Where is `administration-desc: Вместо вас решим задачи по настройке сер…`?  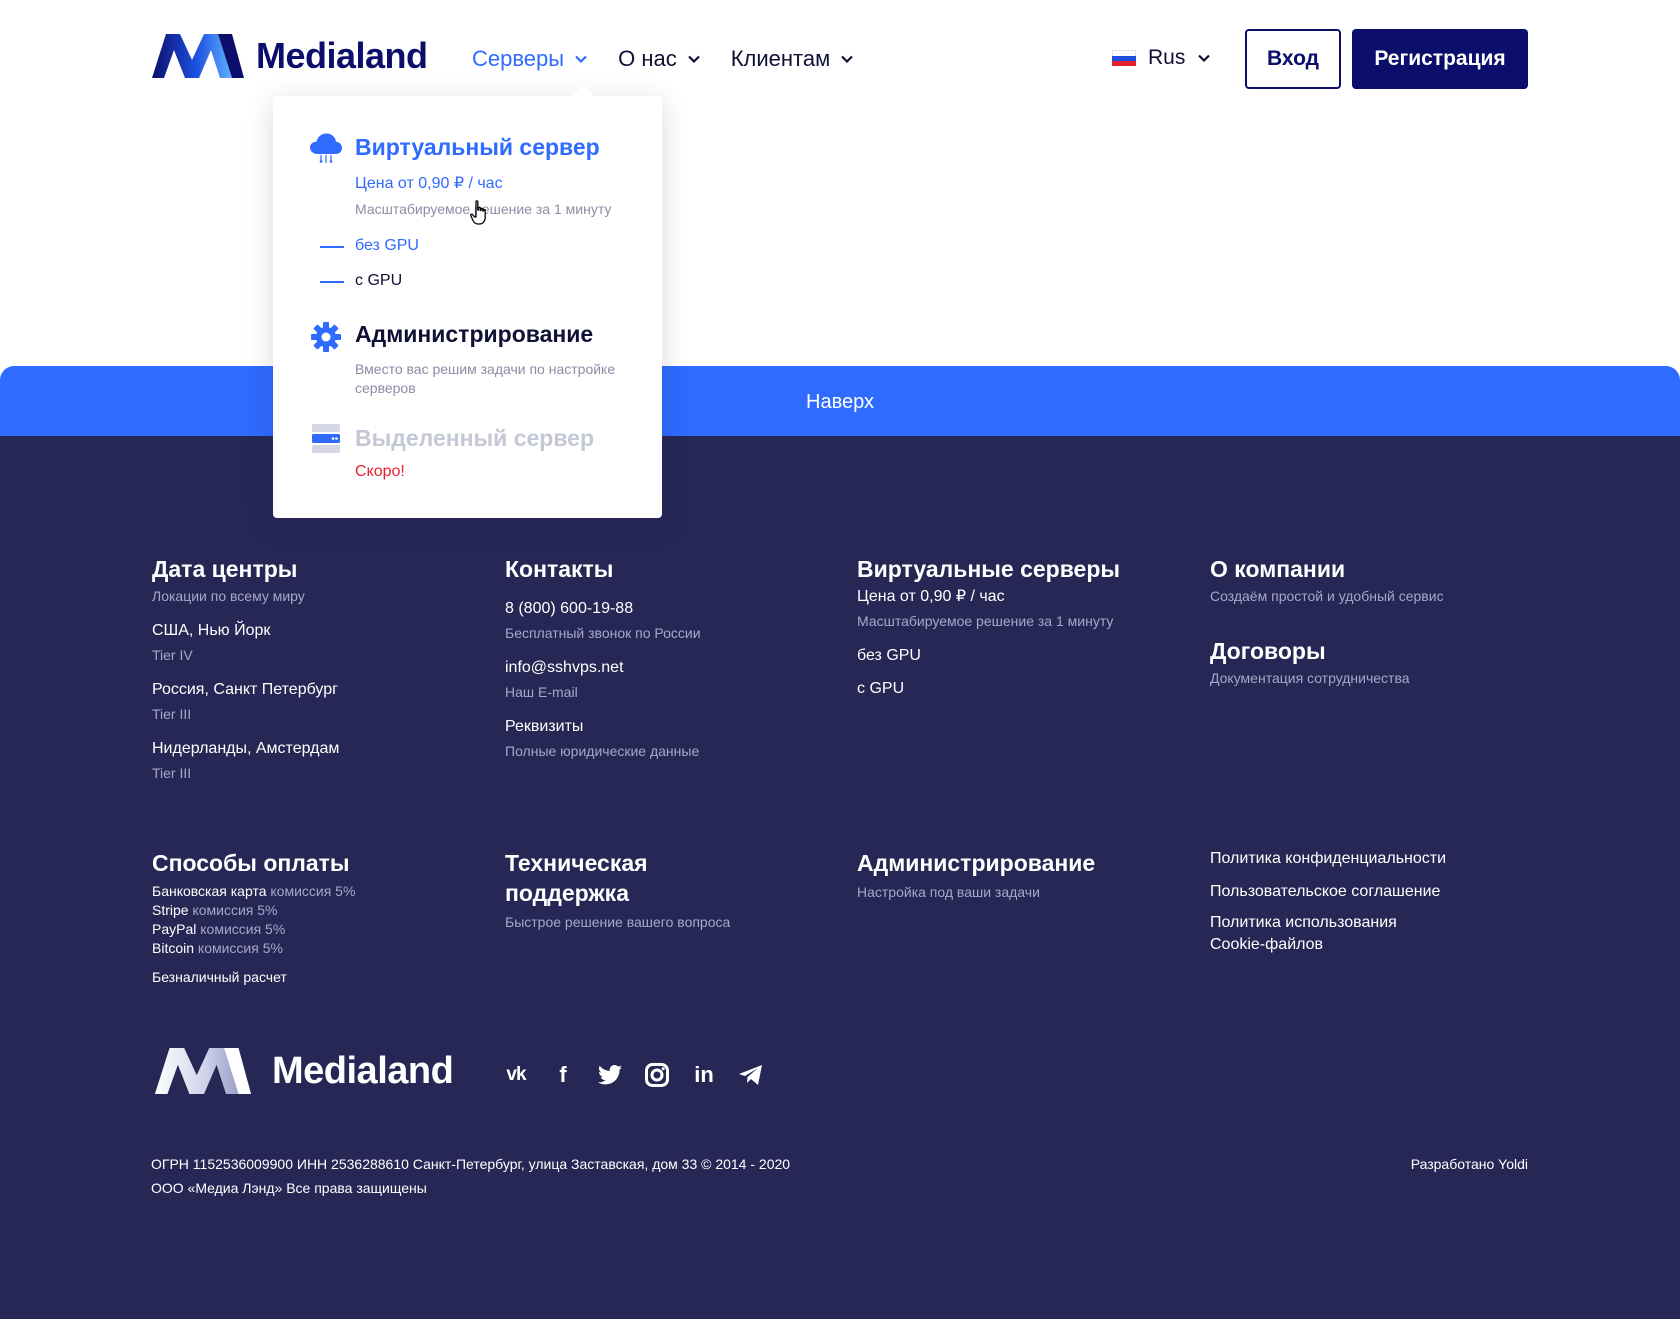 administration-desc: Вместо вас решим задачи по настройке сер… is located at coordinates (485, 378).